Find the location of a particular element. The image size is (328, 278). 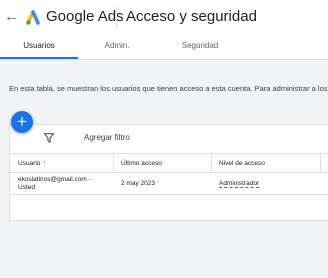

table-header: Usuario↑ Último acceso Nivel de acceso N is located at coordinates (169, 163).